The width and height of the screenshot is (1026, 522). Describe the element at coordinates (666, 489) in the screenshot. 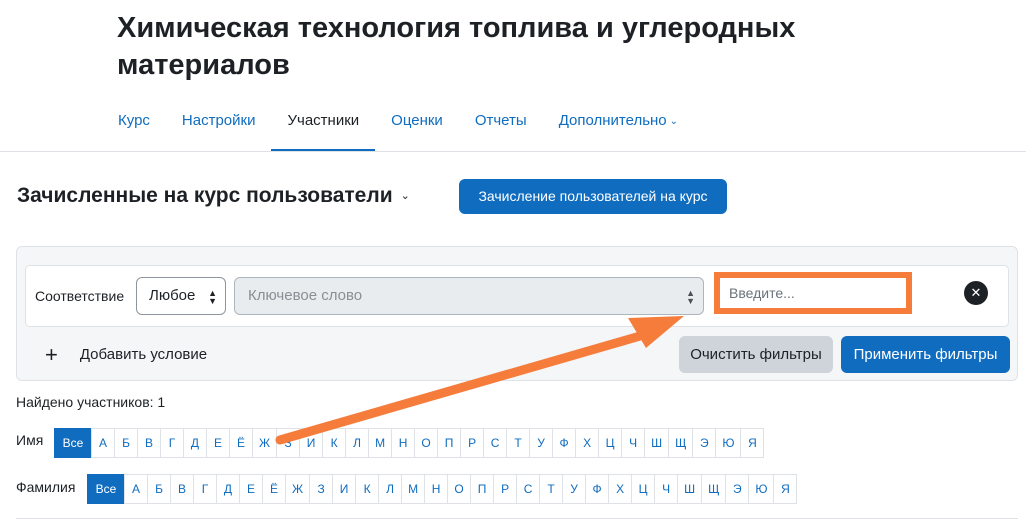

I see `last-name-initial-letter: Ч` at that location.